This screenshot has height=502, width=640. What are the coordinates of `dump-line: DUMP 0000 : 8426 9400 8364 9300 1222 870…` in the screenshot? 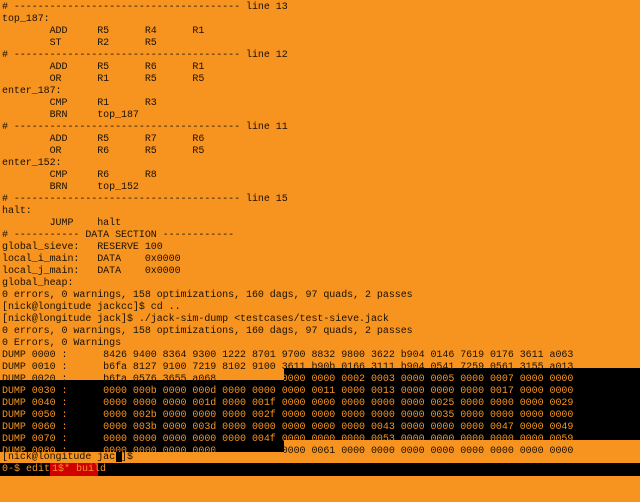 It's located at (288, 355).